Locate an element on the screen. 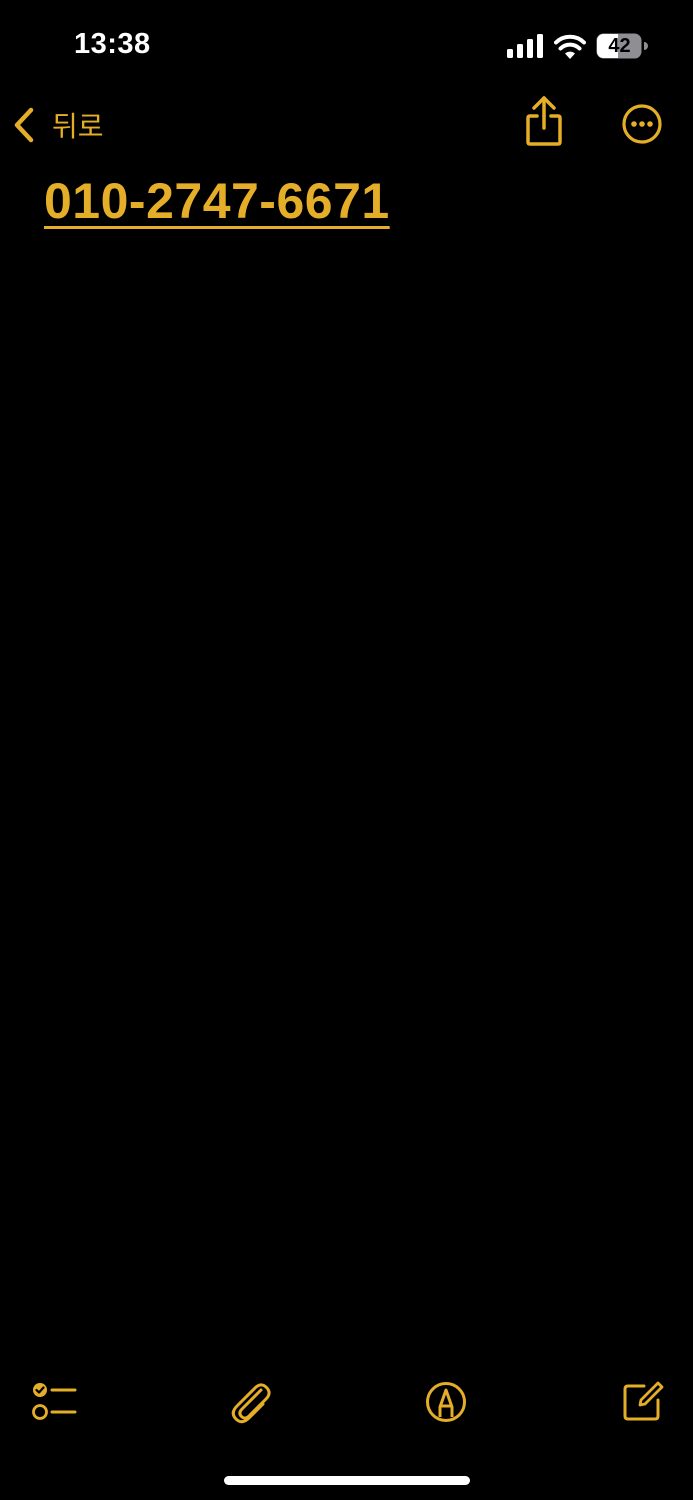  markup-button is located at coordinates (446, 1402).